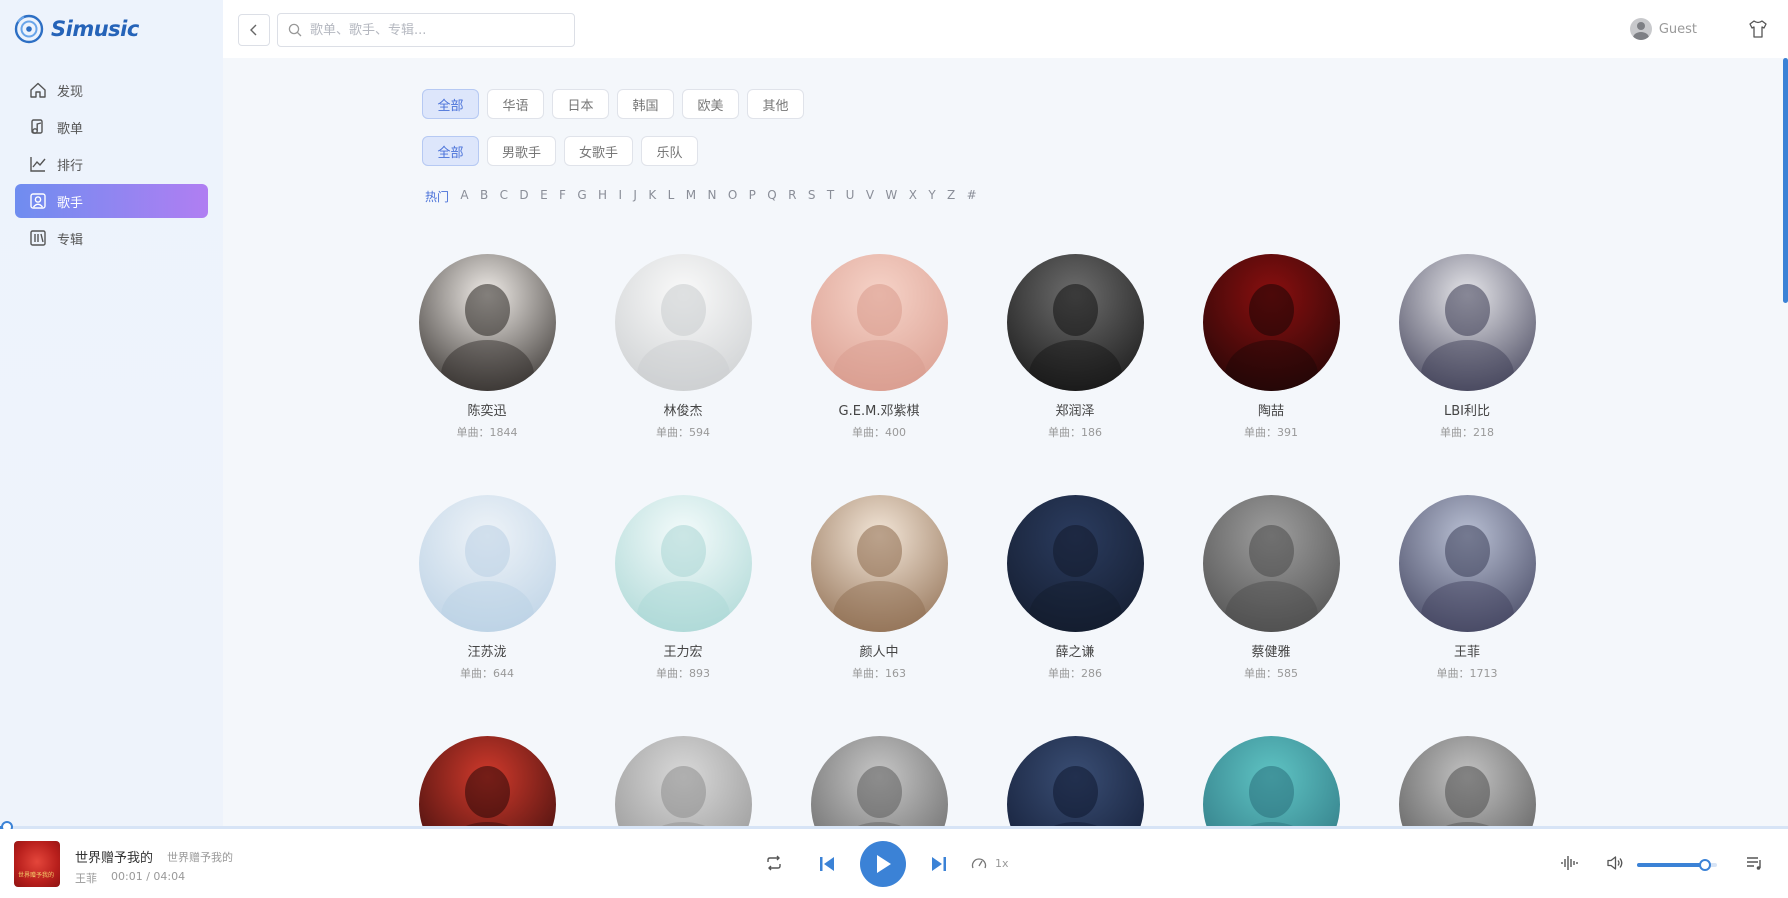 This screenshot has width=1788, height=898. What do you see at coordinates (879, 347) in the screenshot?
I see `artist-card: G.E.M.邓紫棋 单曲：400` at bounding box center [879, 347].